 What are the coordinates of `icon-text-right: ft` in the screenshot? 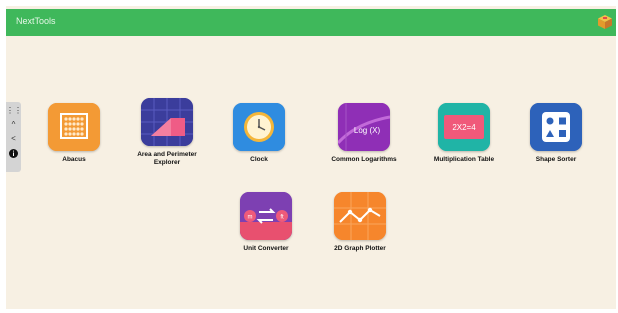 It's located at (282, 218).